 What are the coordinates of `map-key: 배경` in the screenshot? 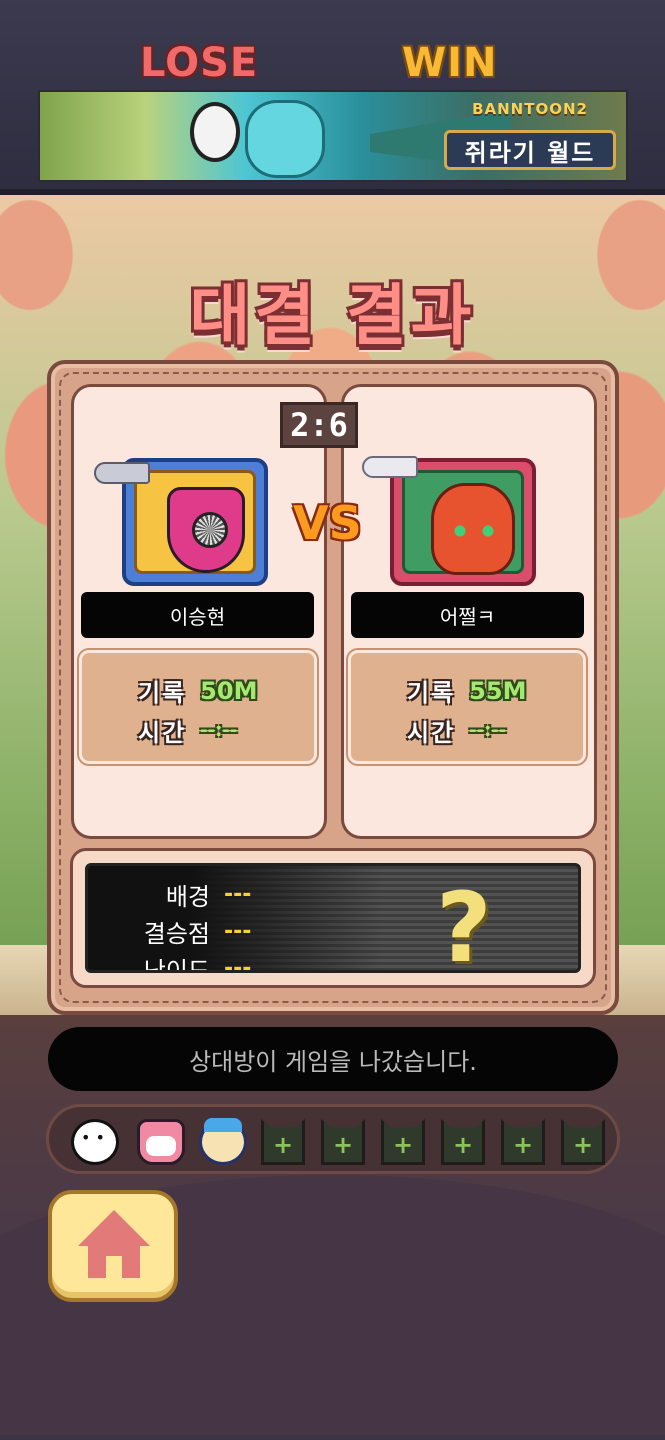 It's located at (187, 897).